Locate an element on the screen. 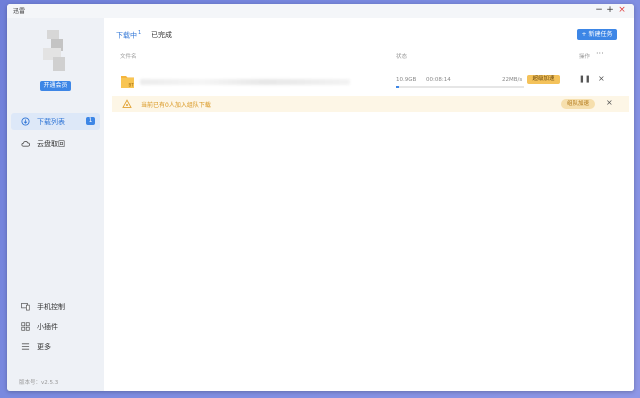 This screenshot has width=640, height=398. sidebar-item-download-list: 下载列表 1 is located at coordinates (55, 121).